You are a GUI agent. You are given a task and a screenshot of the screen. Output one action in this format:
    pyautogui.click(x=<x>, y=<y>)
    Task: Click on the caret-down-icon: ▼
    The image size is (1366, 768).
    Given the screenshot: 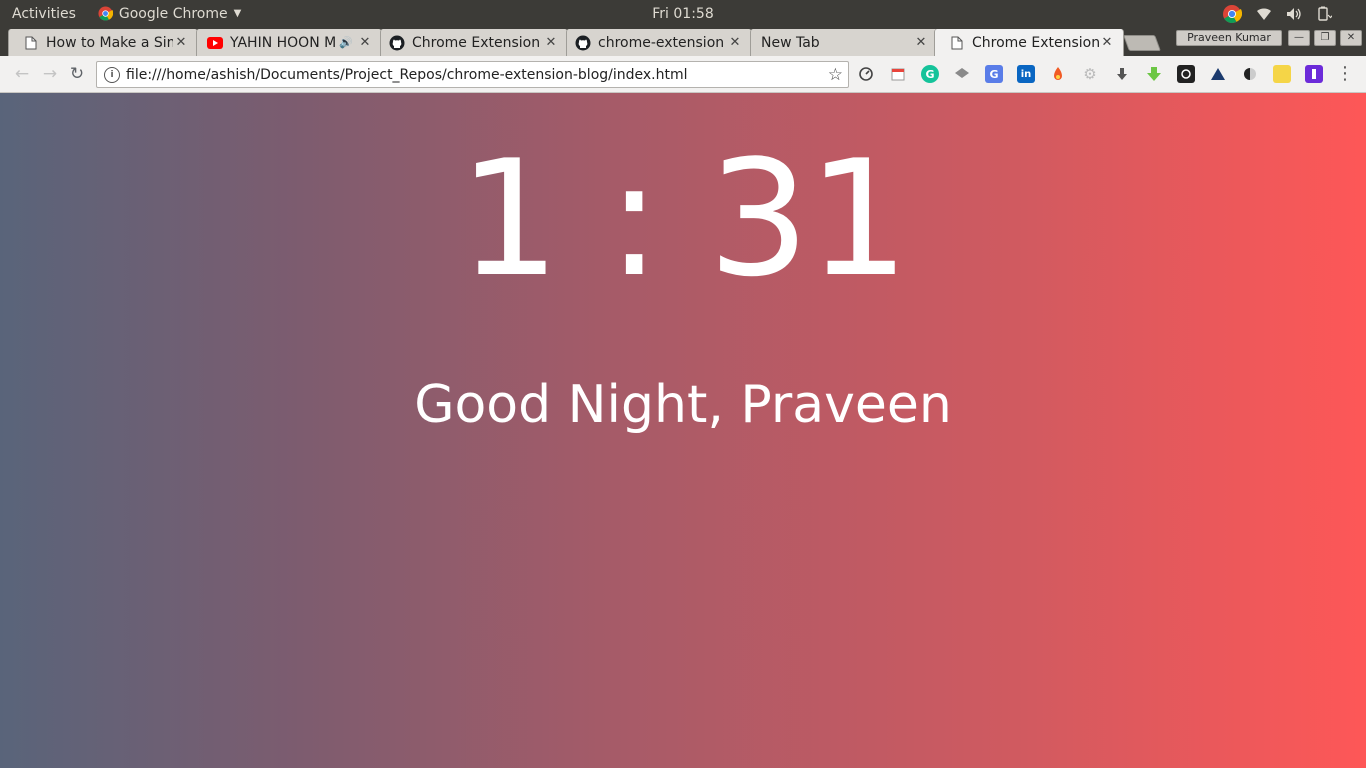 What is the action you would take?
    pyautogui.click(x=237, y=13)
    